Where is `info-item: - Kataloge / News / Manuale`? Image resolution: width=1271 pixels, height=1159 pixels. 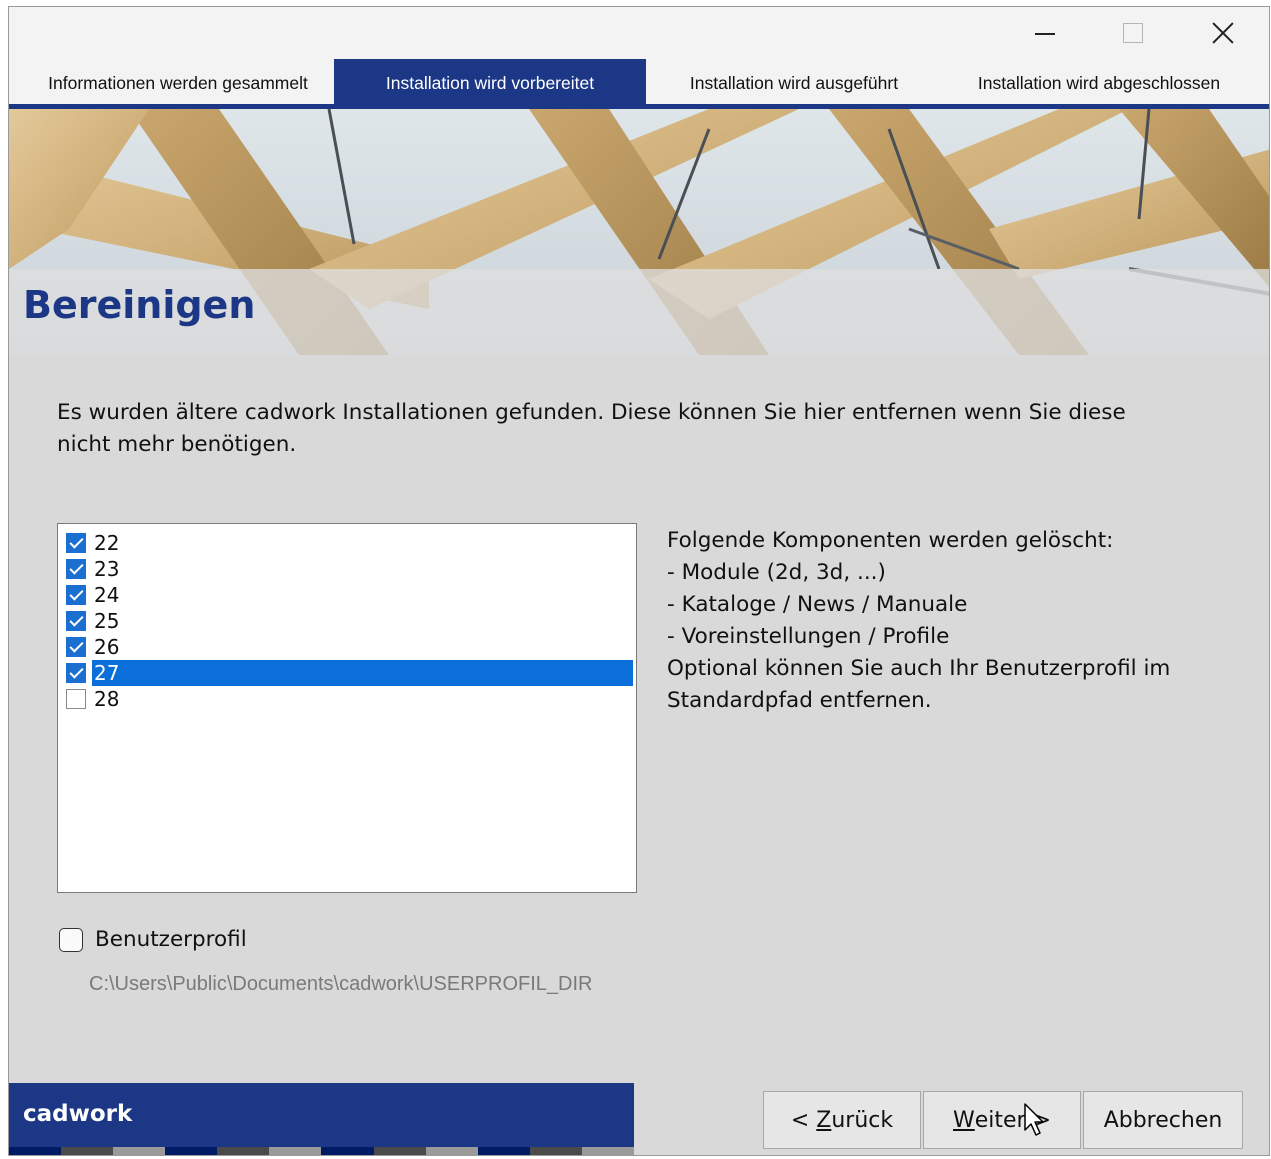 info-item: - Kataloge / News / Manuale is located at coordinates (817, 604).